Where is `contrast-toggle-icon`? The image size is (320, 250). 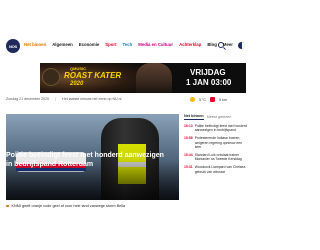 contrast-toggle-icon is located at coordinates (241, 45).